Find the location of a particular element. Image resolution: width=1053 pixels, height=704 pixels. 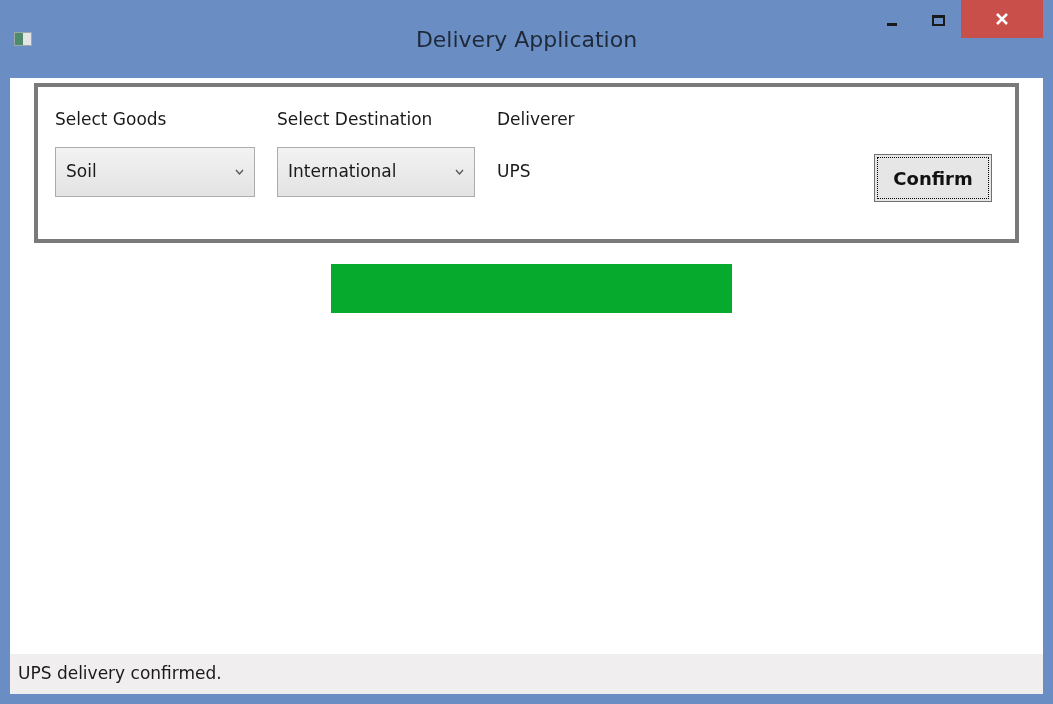

field-label: Select Goods is located at coordinates (111, 119).